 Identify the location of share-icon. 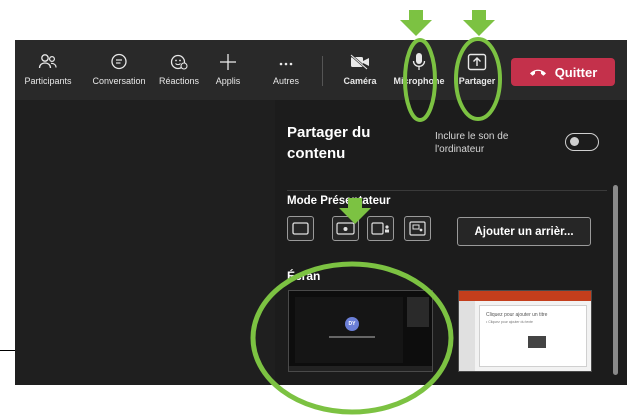
(477, 62).